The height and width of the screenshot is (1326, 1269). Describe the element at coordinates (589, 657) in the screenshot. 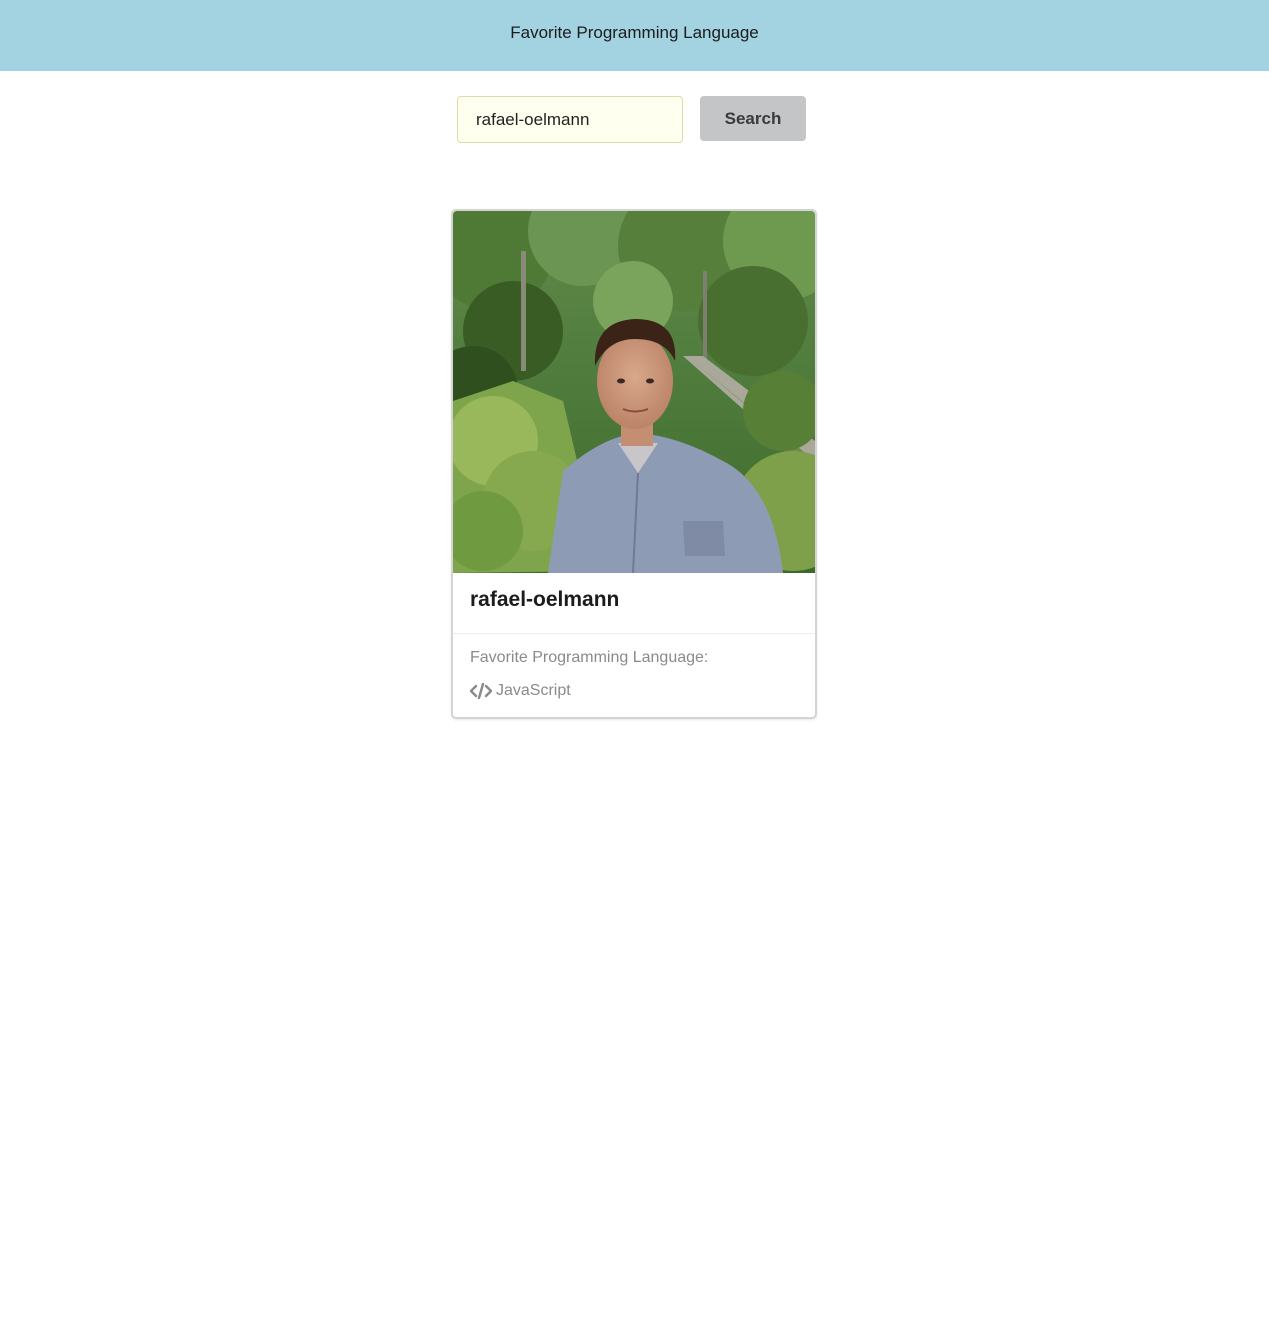

I see `favorite-language-label: Favorite Programming Language:` at that location.